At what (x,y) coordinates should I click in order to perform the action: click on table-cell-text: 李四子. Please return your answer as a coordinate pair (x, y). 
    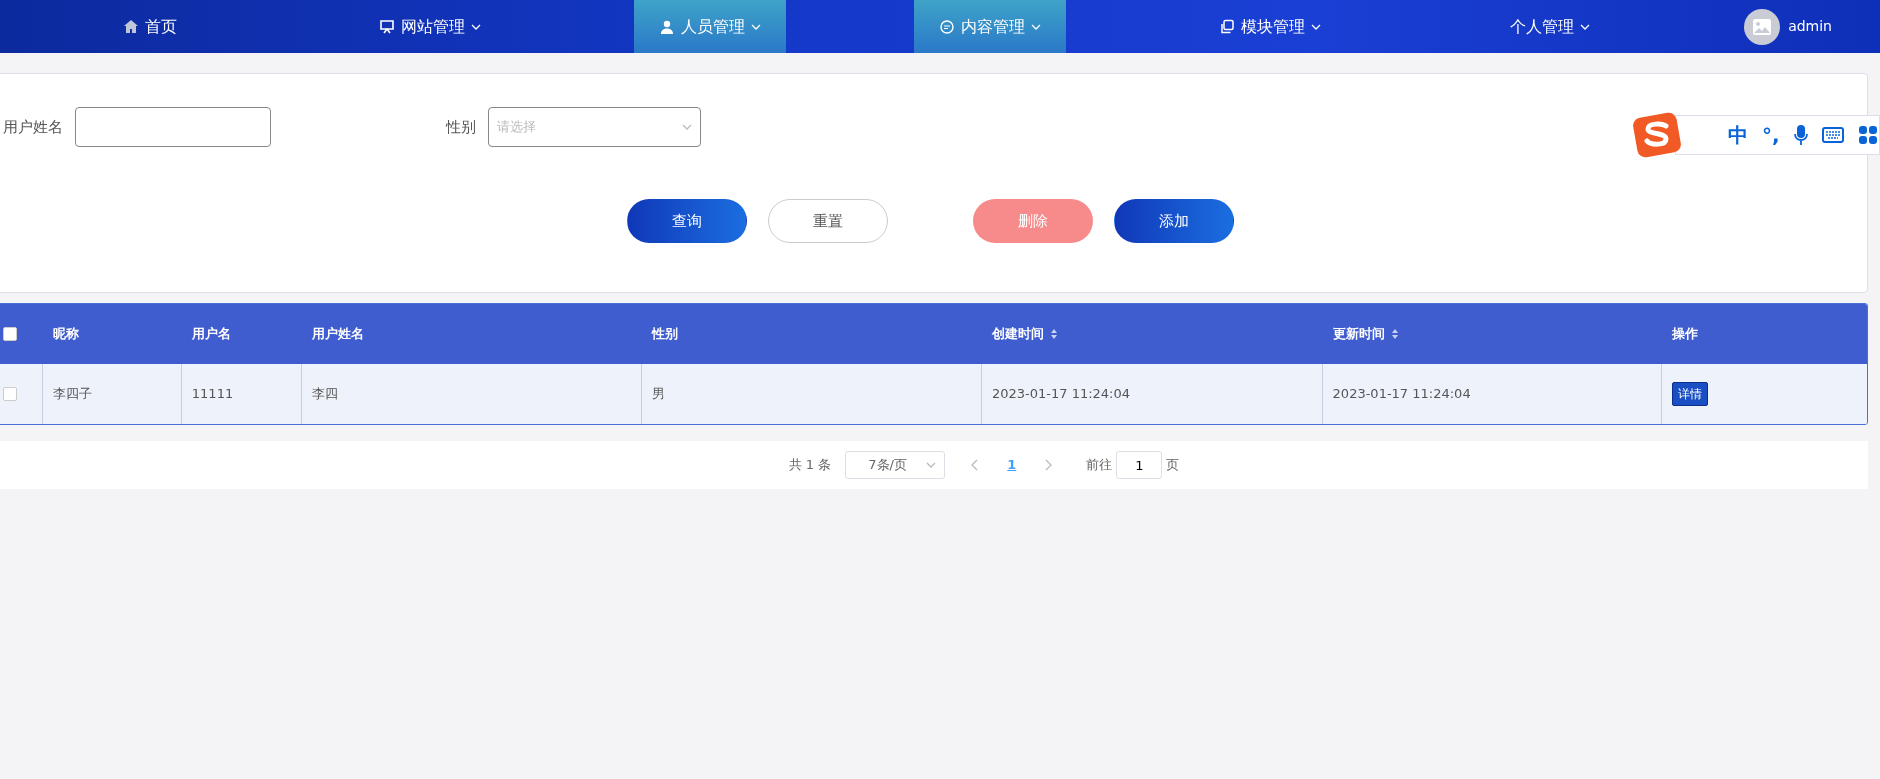
    Looking at the image, I should click on (72, 394).